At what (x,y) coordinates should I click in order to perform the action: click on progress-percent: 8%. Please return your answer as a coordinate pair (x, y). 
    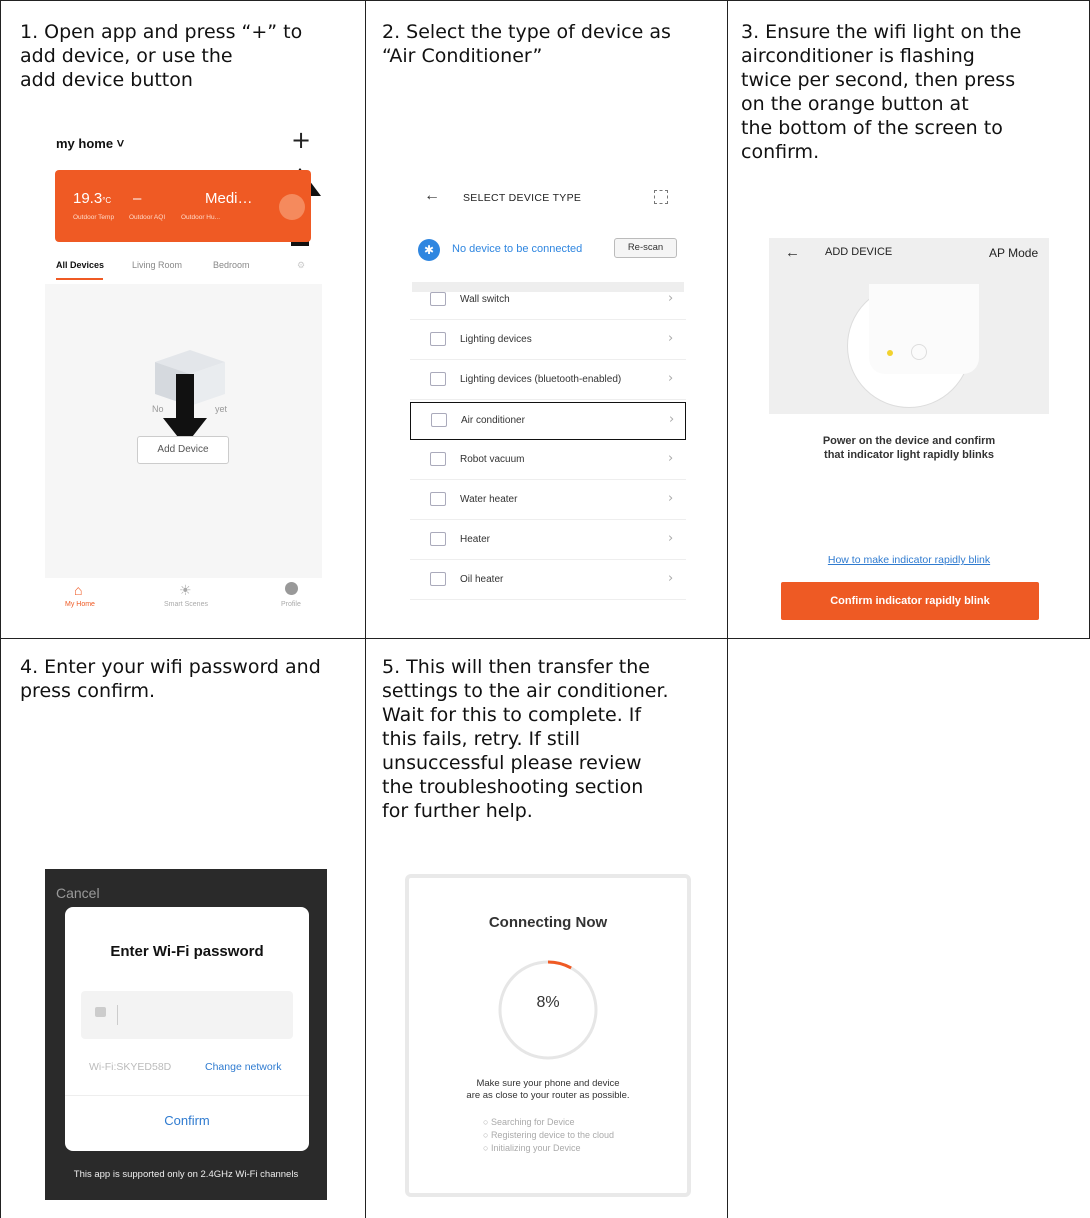
    Looking at the image, I should click on (548, 1002).